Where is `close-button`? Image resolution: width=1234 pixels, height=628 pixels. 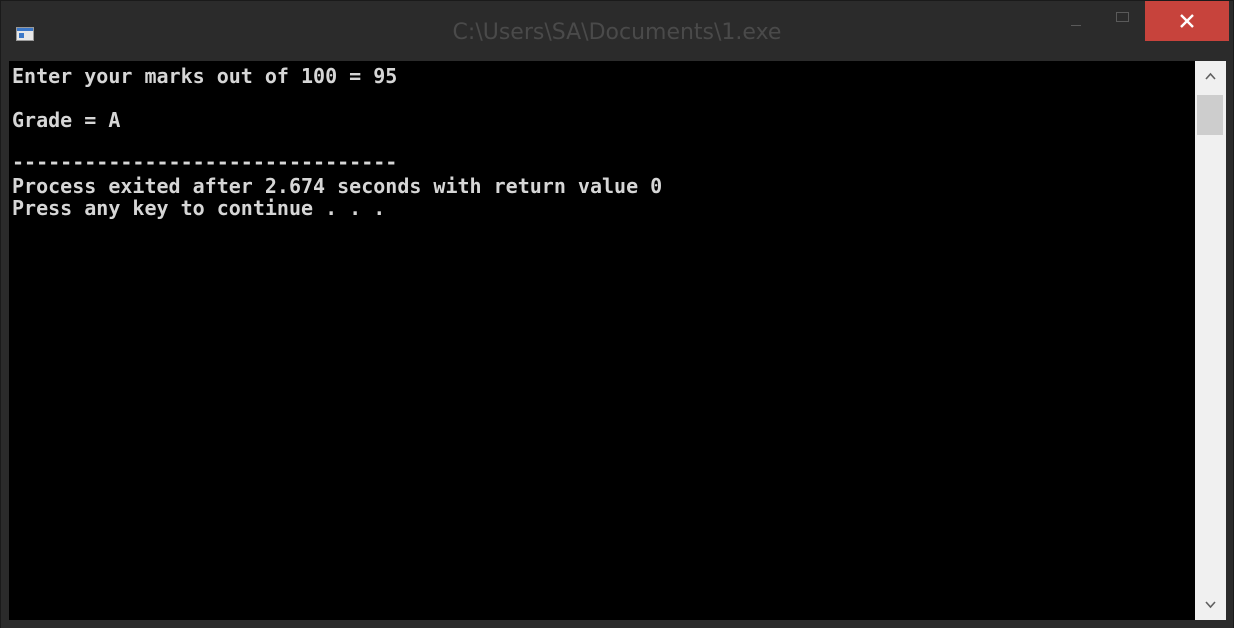 close-button is located at coordinates (1187, 21).